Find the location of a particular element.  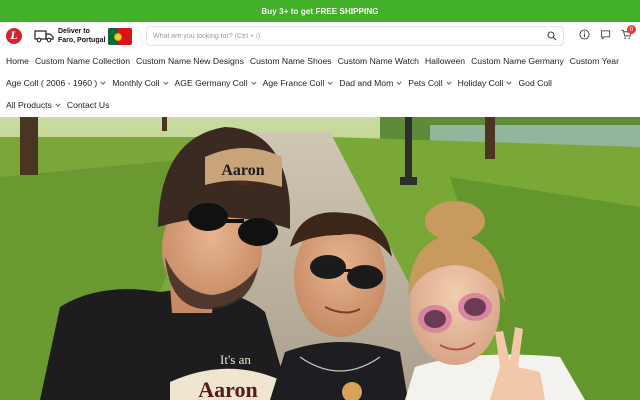

nav-row-3: All Products Contact Us is located at coordinates (320, 105).